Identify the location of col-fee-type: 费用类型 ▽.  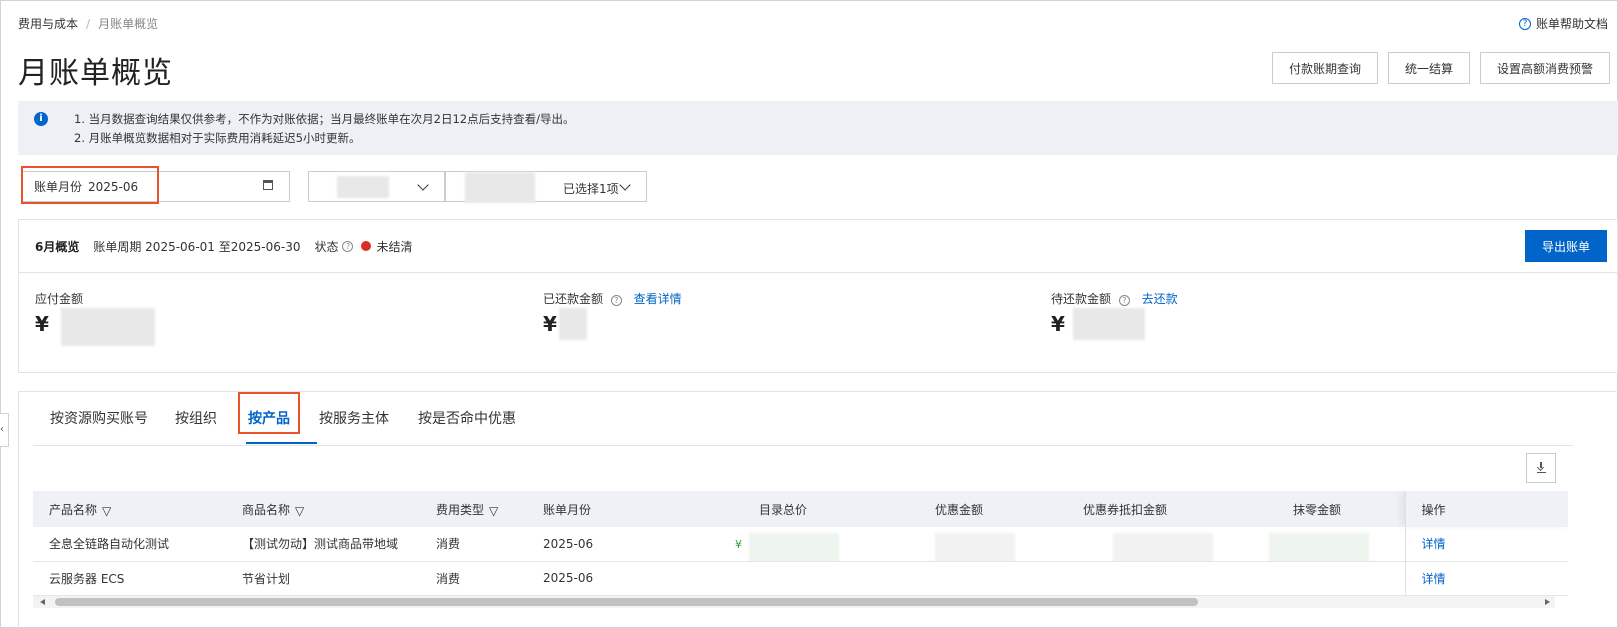
(467, 510).